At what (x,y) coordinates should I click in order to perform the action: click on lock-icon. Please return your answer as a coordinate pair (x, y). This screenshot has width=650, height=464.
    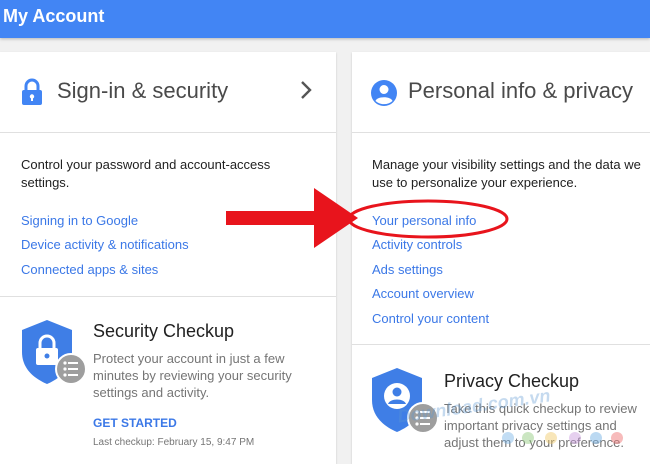
    Looking at the image, I should click on (32, 91).